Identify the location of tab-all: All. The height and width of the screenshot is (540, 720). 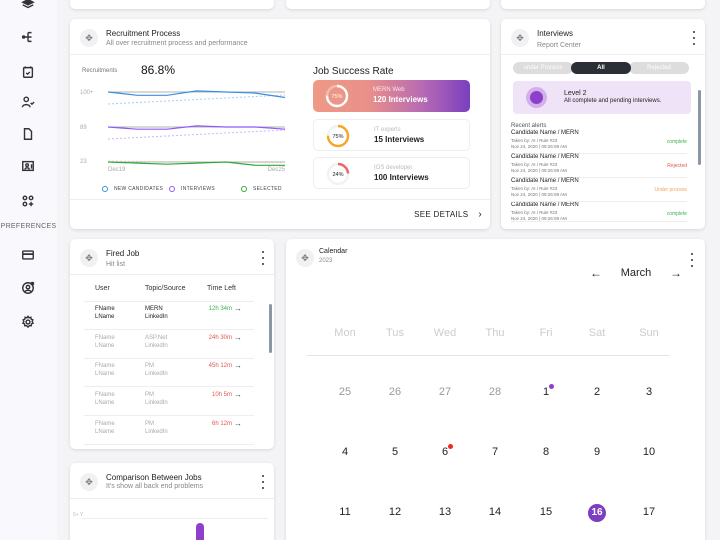
(601, 68).